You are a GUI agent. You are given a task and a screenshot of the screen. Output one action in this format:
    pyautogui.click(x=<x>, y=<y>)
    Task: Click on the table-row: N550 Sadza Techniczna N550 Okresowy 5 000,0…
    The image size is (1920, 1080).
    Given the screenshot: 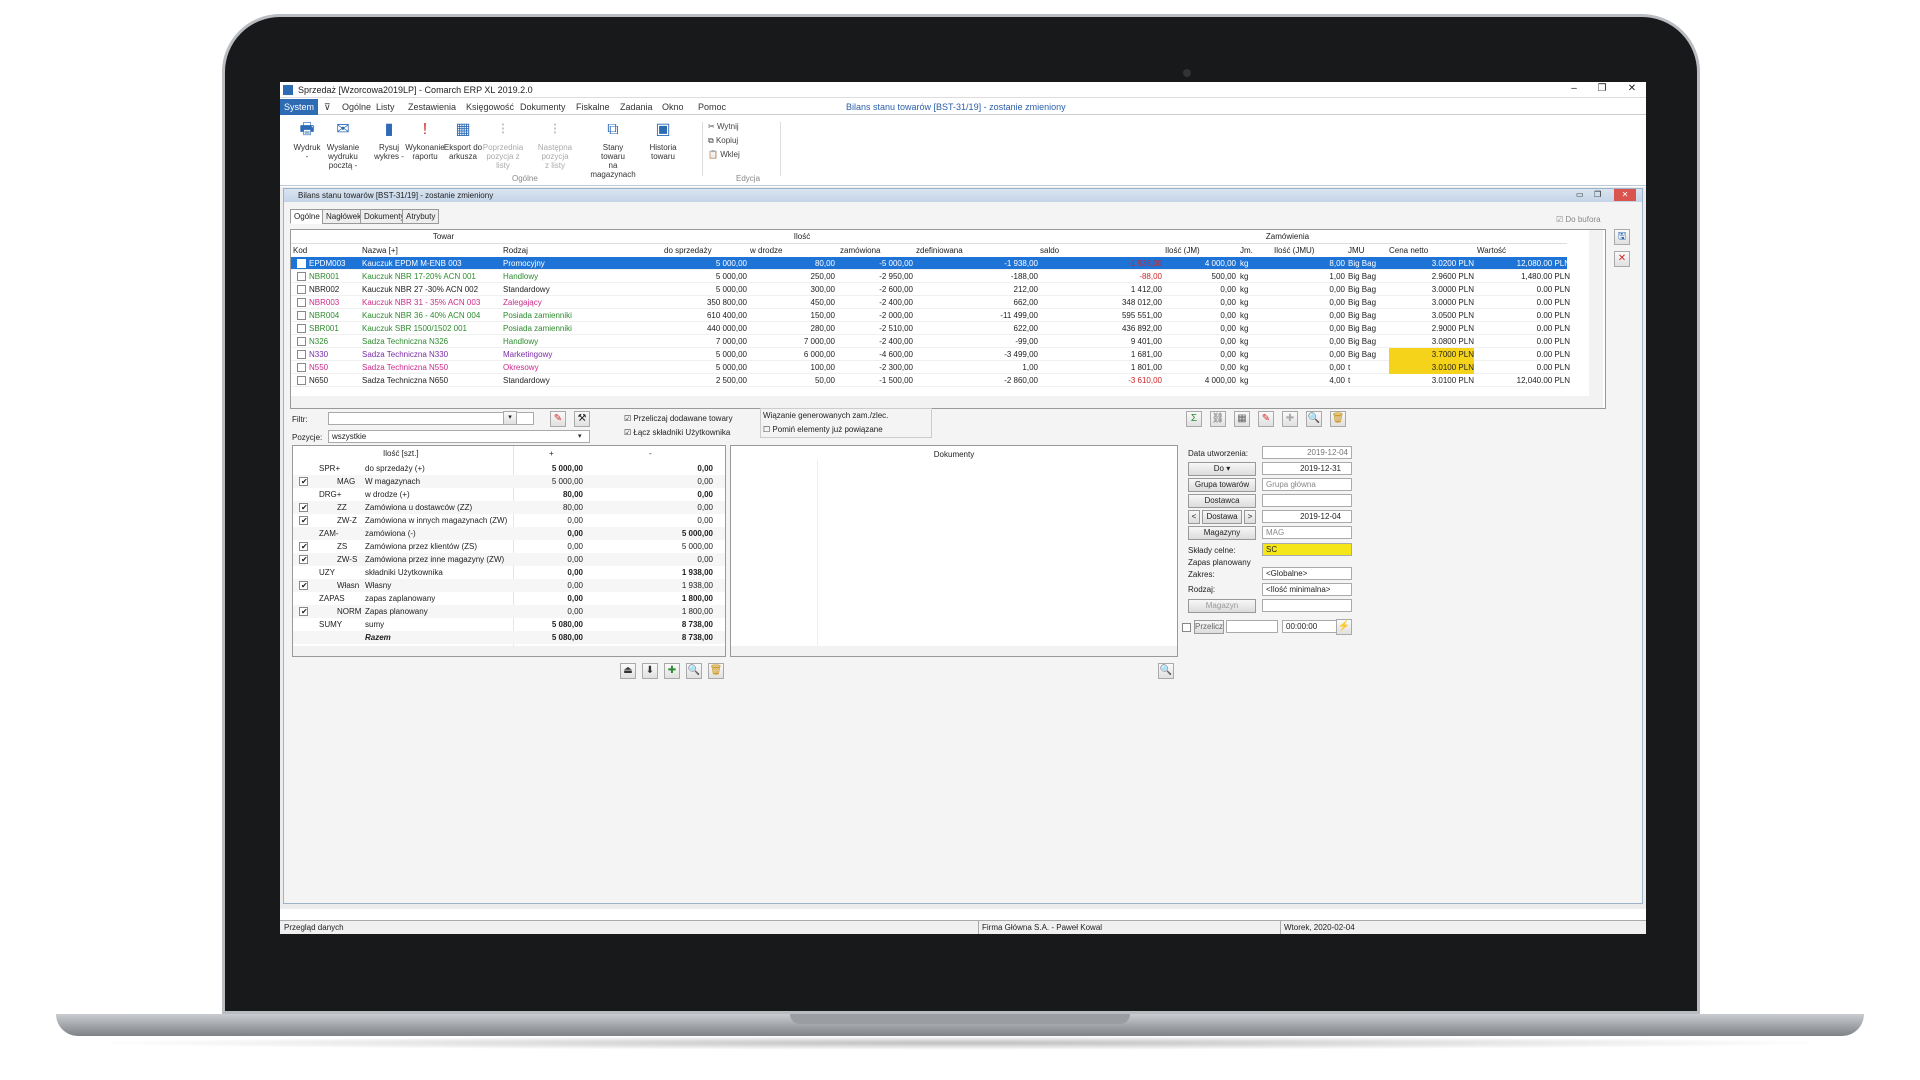 What is the action you would take?
    pyautogui.click(x=930, y=367)
    